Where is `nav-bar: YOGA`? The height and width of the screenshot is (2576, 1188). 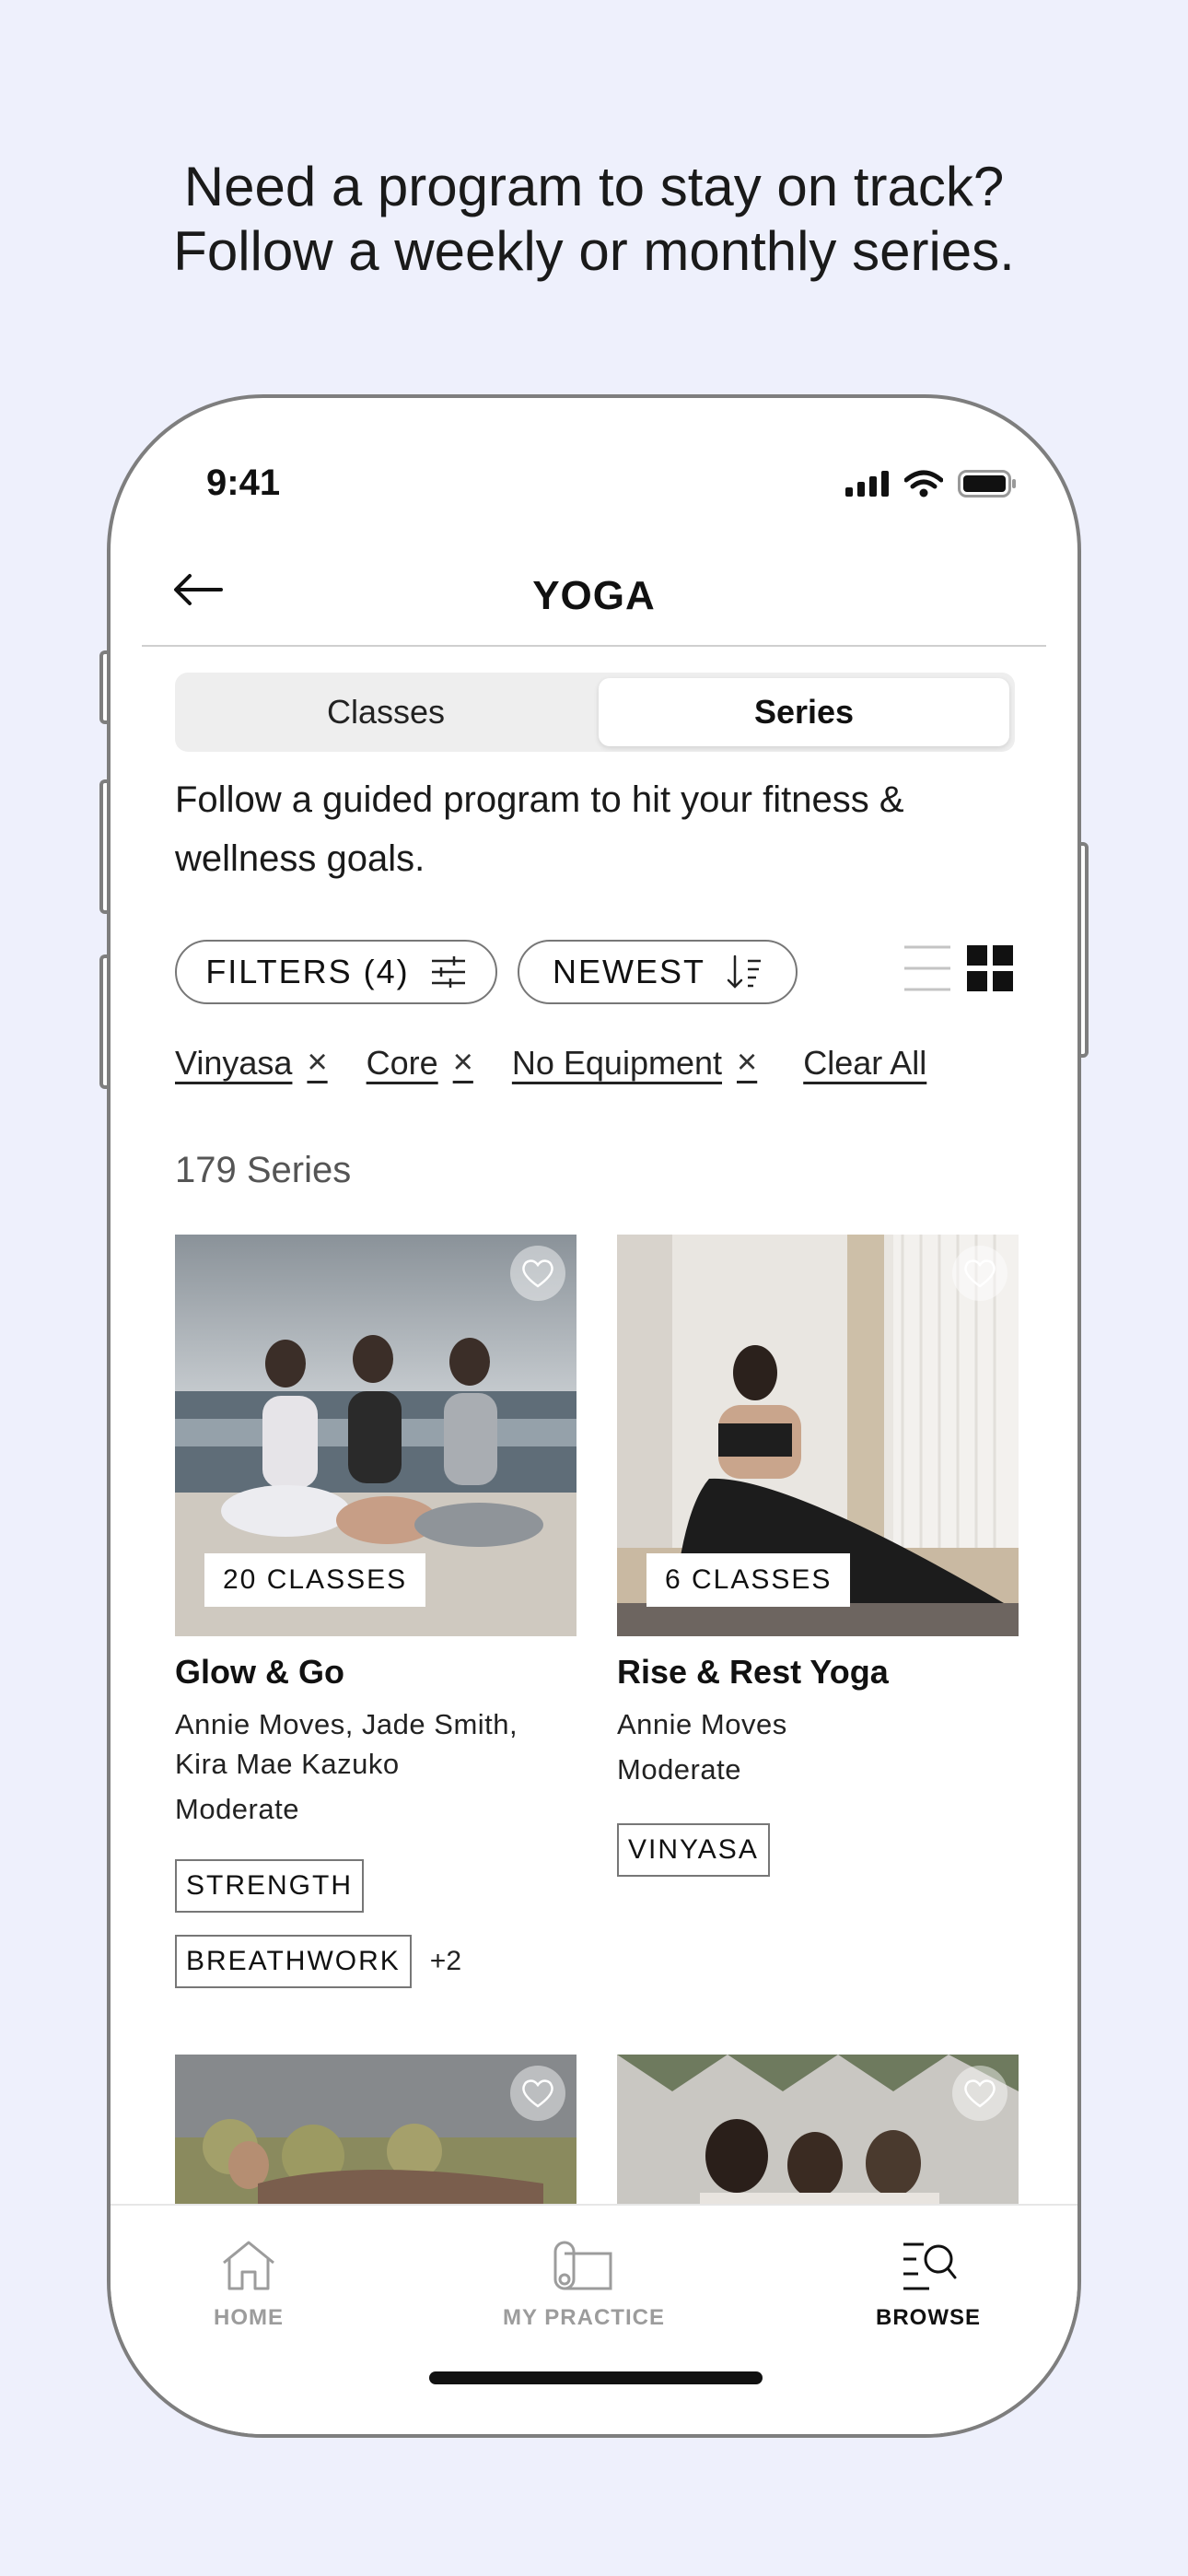 nav-bar: YOGA is located at coordinates (594, 596).